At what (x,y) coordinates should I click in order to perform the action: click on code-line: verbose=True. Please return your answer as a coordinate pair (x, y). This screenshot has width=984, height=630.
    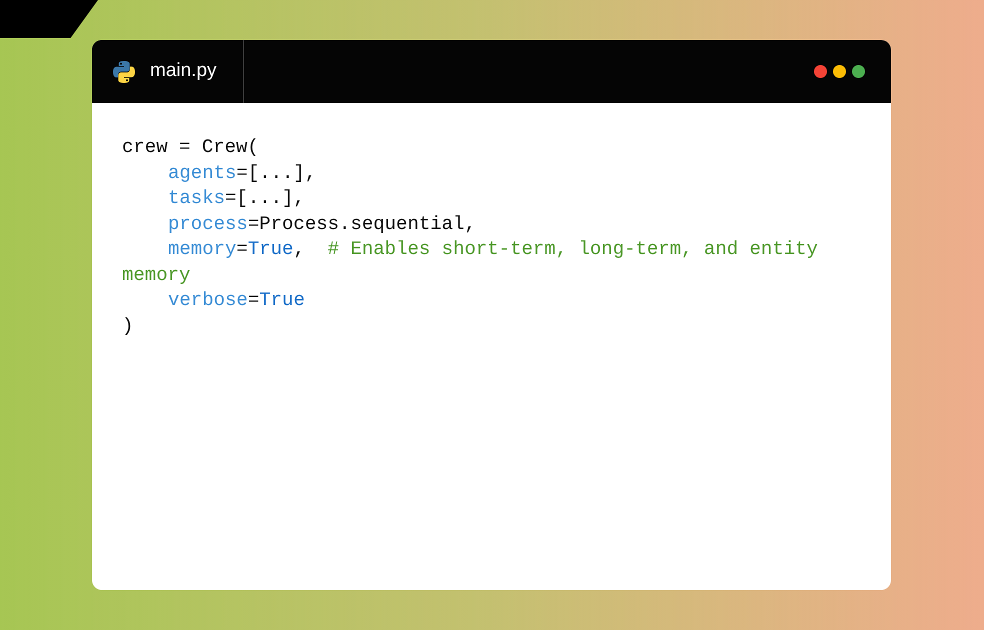
    Looking at the image, I should click on (236, 300).